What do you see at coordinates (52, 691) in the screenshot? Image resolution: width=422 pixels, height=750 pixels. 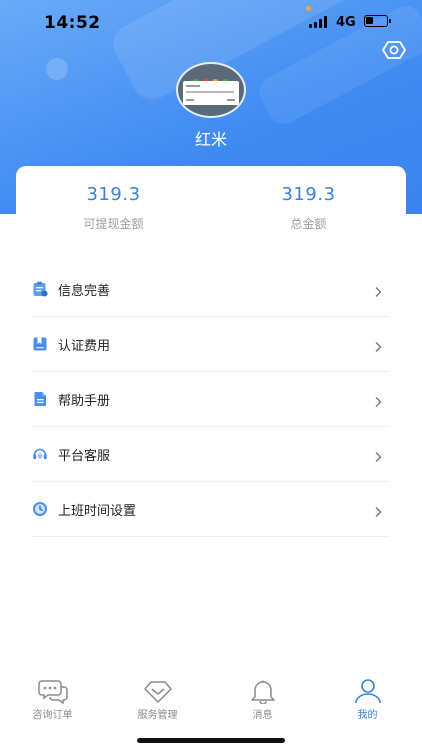 I see `chat-bubbles-icon` at bounding box center [52, 691].